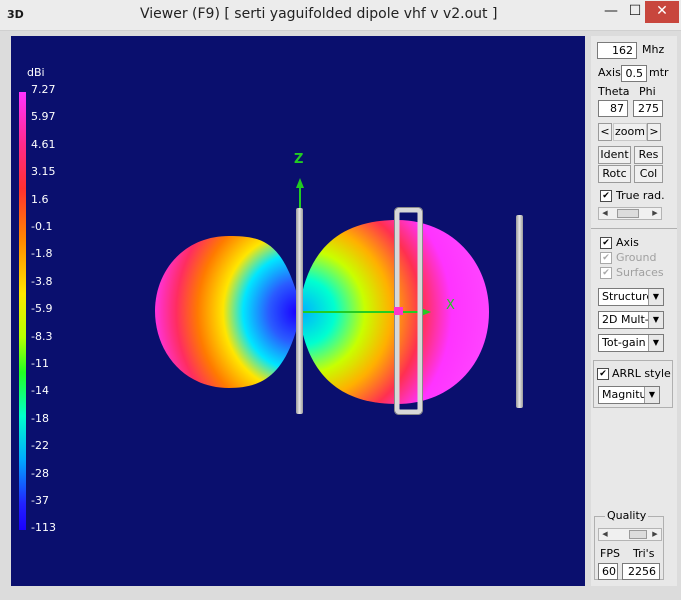  What do you see at coordinates (624, 342) in the screenshot?
I see `gain-select-value: Tot-gain` at bounding box center [624, 342].